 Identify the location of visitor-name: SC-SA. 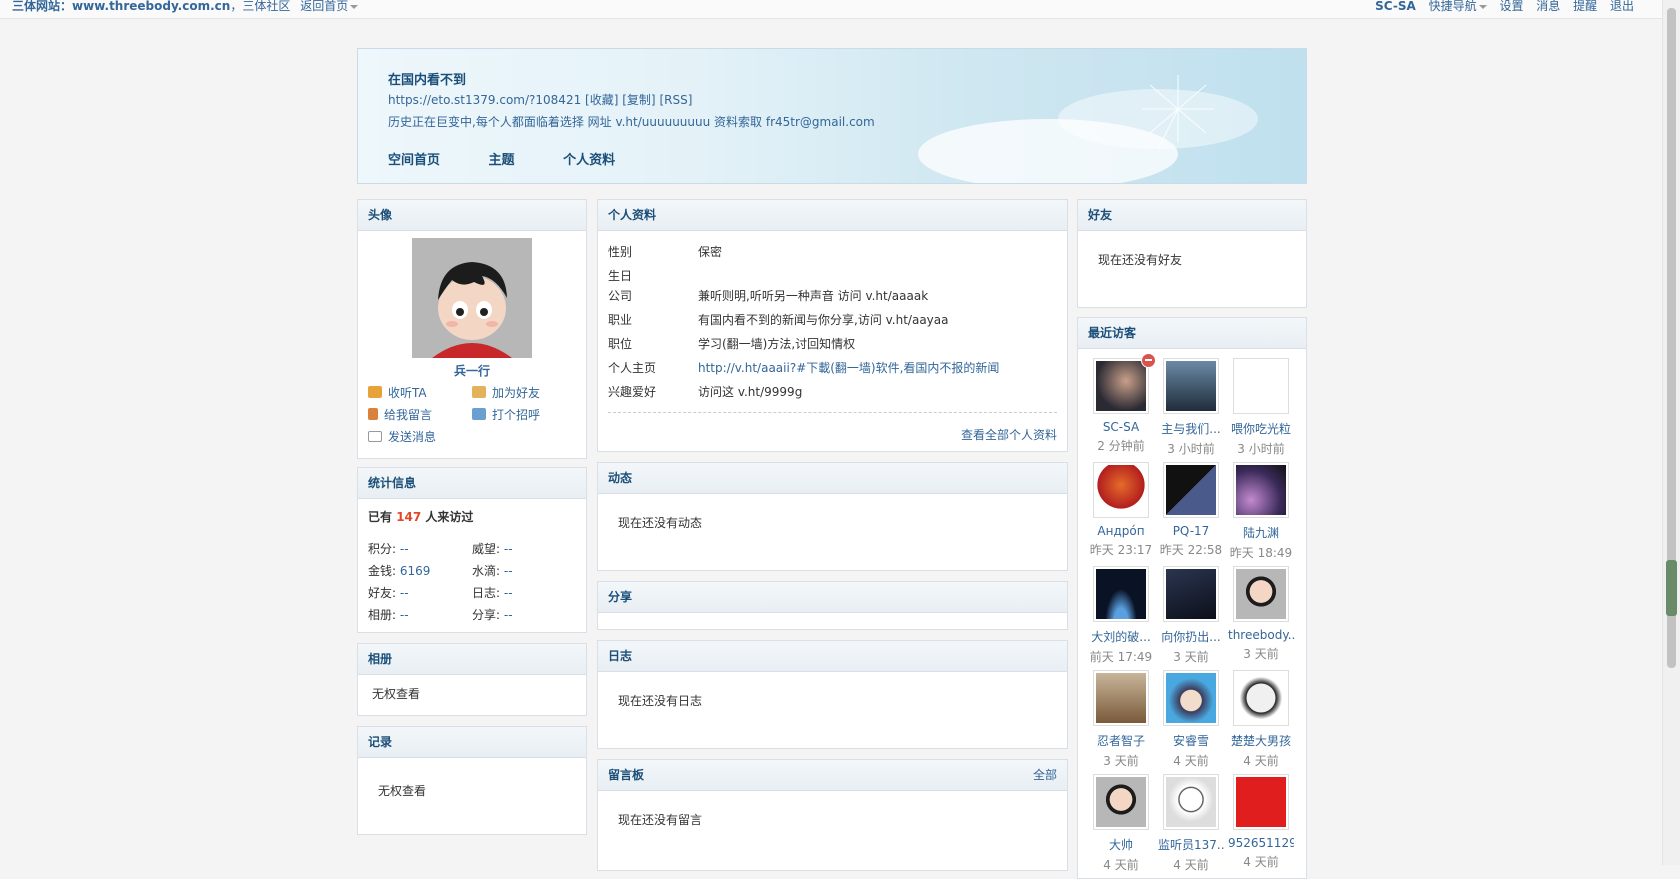
(1121, 427).